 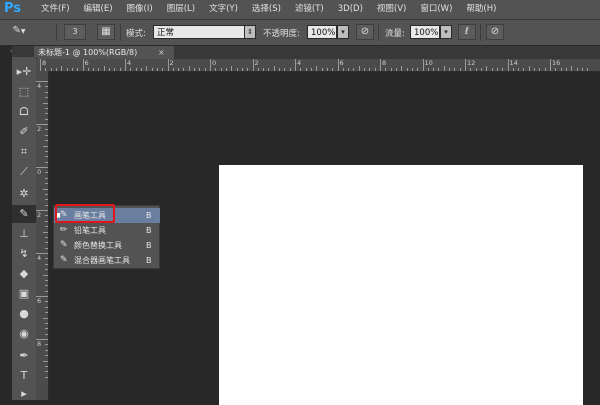 I want to click on tool-preset-button: ✎▼, so click(x=19, y=32).